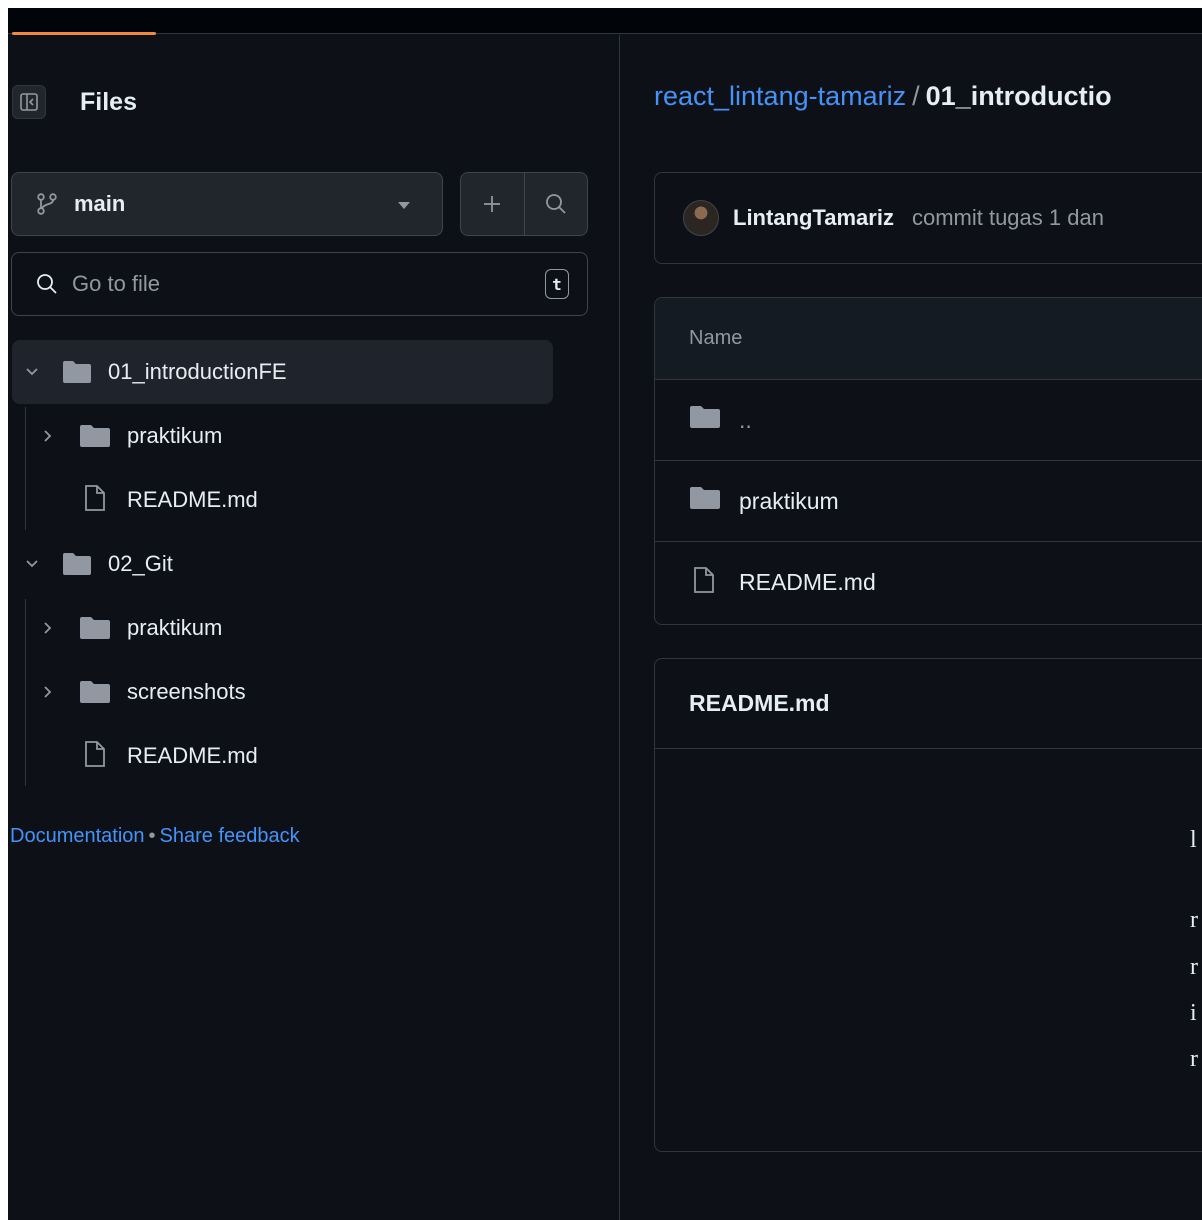 This screenshot has width=1202, height=1220. I want to click on search-files-button, so click(555, 204).